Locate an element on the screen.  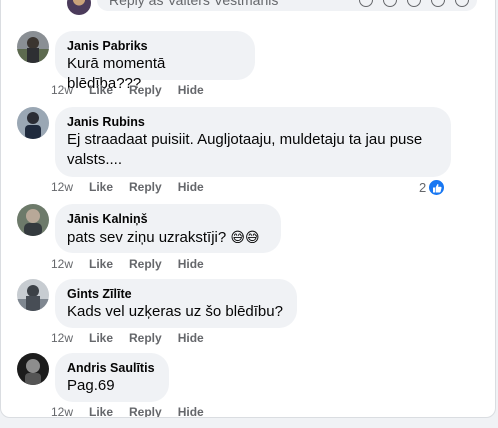
comment-bubble: Janis Pabriks Kurā momentā blēdība??? is located at coordinates (155, 61).